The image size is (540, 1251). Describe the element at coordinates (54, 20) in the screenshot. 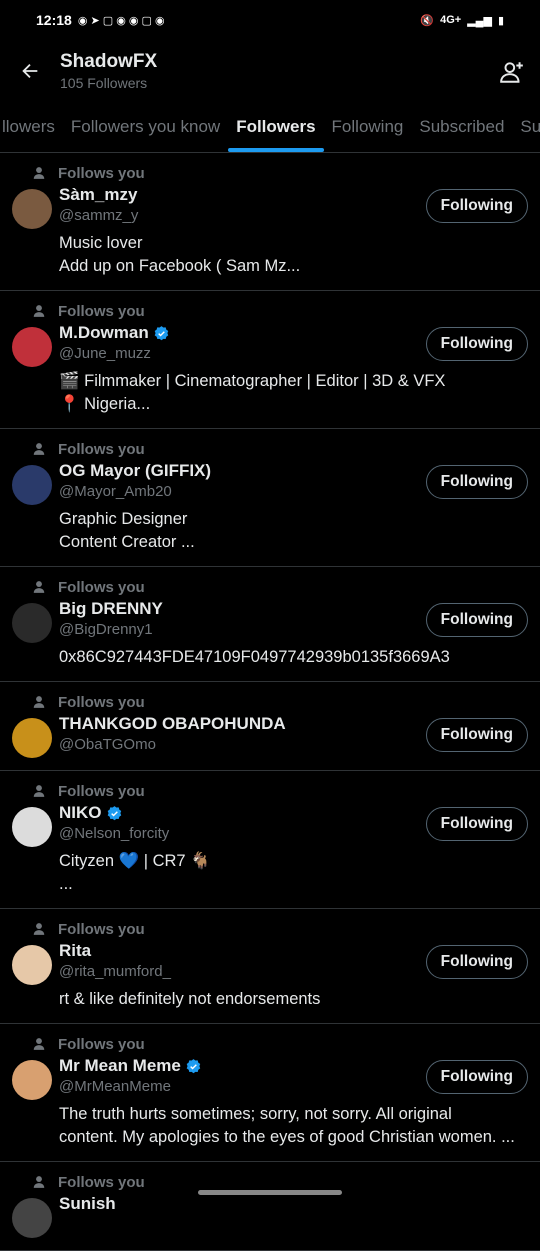

I see `status-time: 12:18` at that location.